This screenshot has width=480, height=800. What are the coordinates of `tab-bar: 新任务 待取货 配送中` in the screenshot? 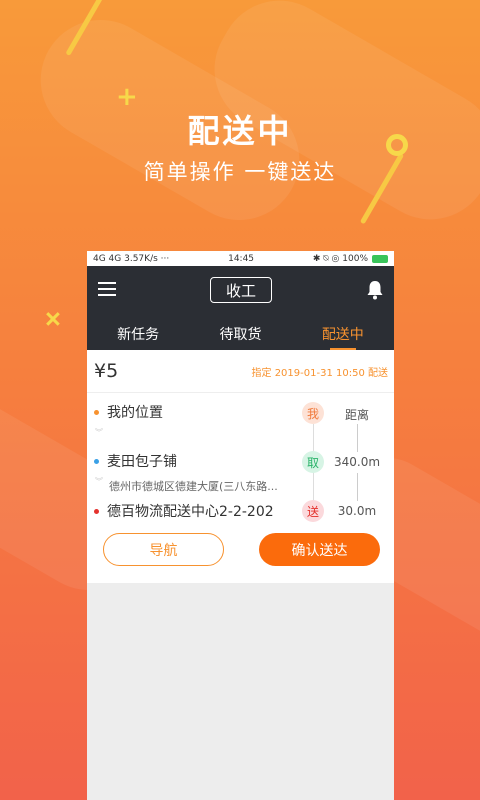 It's located at (240, 335).